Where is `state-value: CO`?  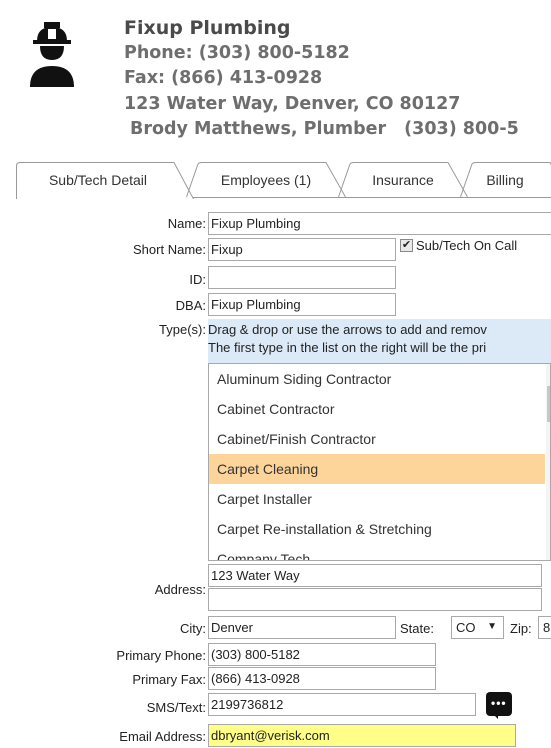 state-value: CO is located at coordinates (466, 627).